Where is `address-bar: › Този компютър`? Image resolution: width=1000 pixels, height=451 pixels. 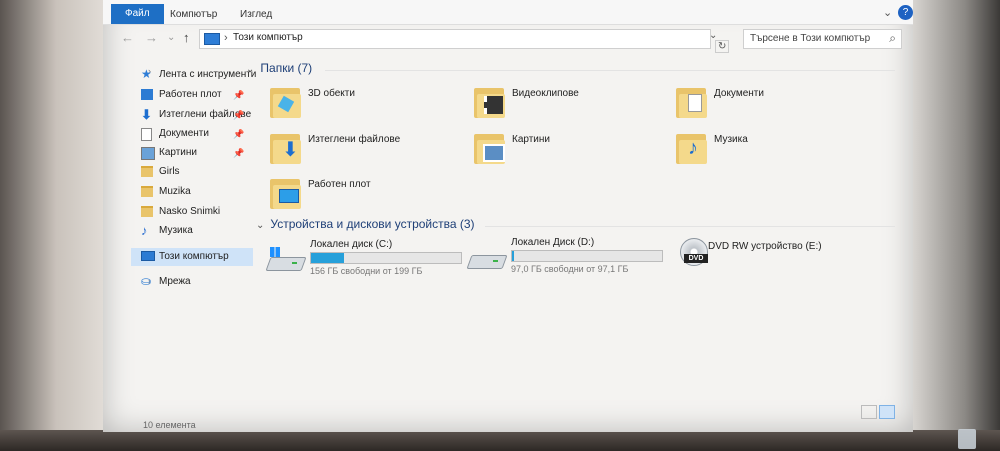 address-bar: › Този компютър is located at coordinates (455, 39).